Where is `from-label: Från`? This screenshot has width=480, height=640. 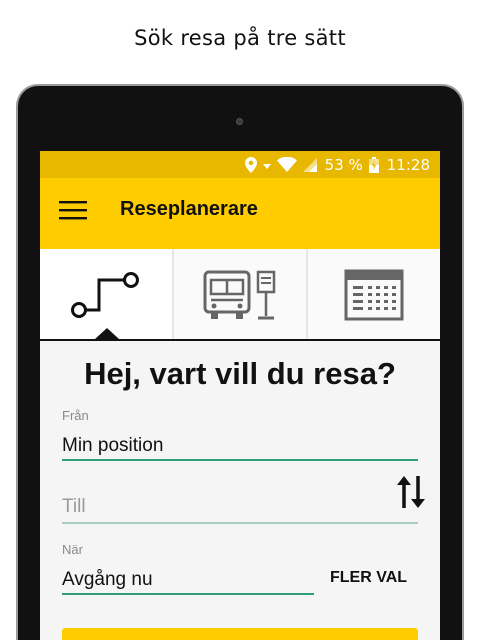 from-label: Från is located at coordinates (75, 415).